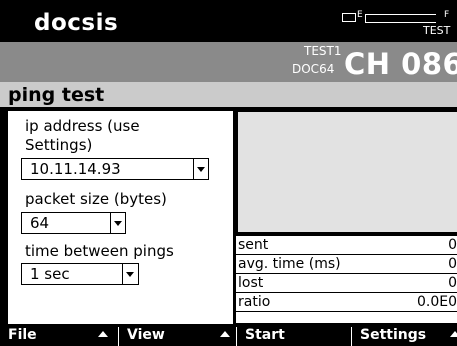 The width and height of the screenshot is (457, 346). What do you see at coordinates (58, 335) in the screenshot?
I see `file-softkey: File` at bounding box center [58, 335].